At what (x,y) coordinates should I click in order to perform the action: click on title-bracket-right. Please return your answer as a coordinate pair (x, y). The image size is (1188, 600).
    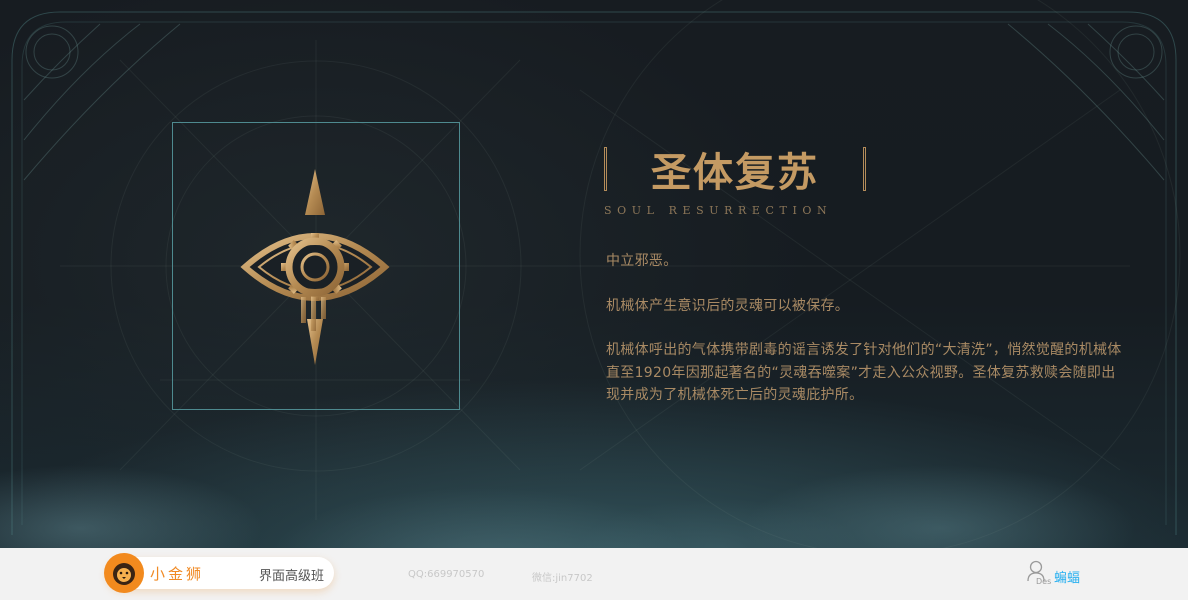
    Looking at the image, I should click on (864, 169).